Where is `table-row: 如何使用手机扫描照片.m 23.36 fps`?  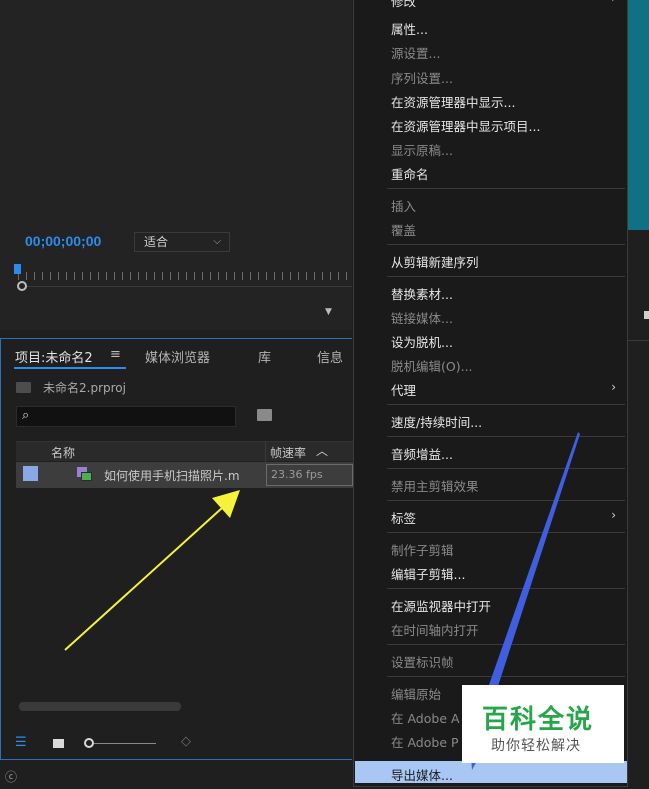
table-row: 如何使用手机扫描照片.m 23.36 fps is located at coordinates (184, 475).